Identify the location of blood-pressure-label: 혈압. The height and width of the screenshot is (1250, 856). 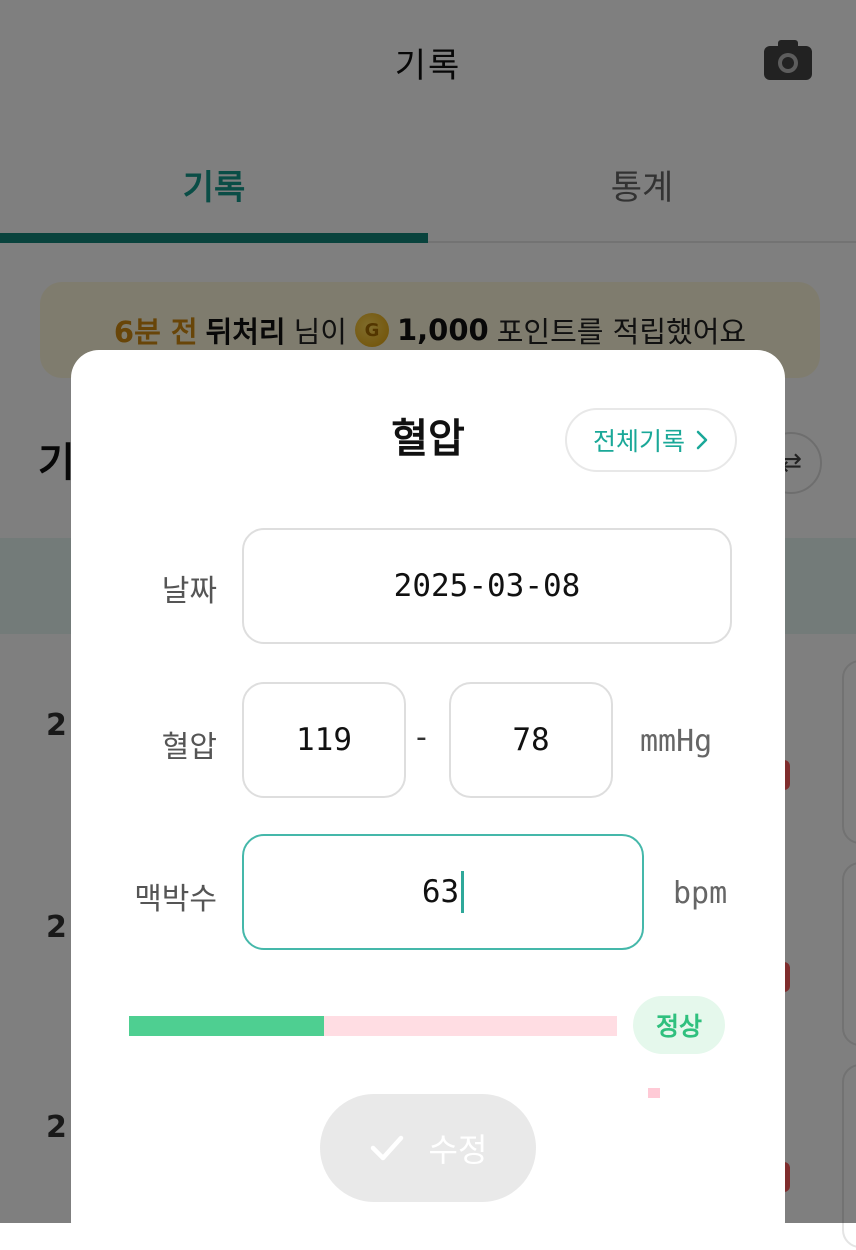
(189, 747).